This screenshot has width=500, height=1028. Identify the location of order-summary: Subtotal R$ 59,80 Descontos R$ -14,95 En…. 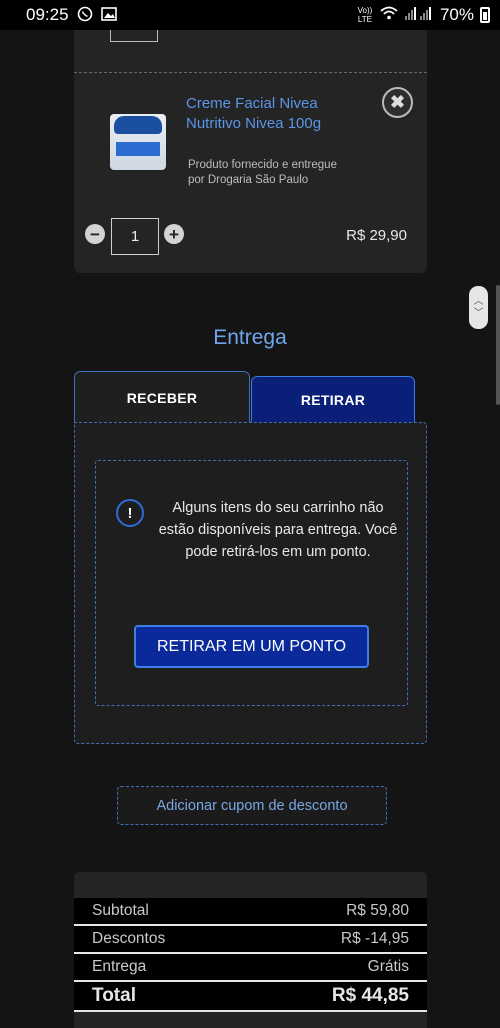
(250, 950).